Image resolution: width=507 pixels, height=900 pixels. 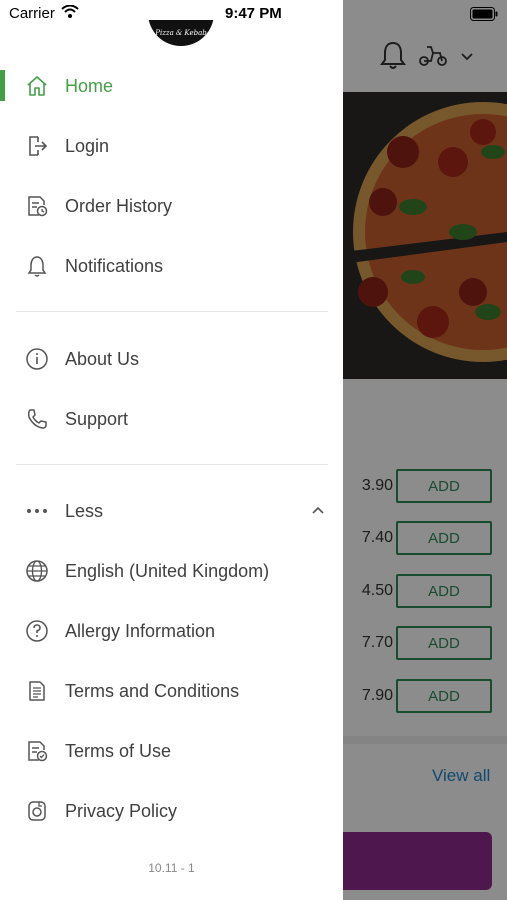 What do you see at coordinates (171, 511) in the screenshot?
I see `menu-item-less: Less` at bounding box center [171, 511].